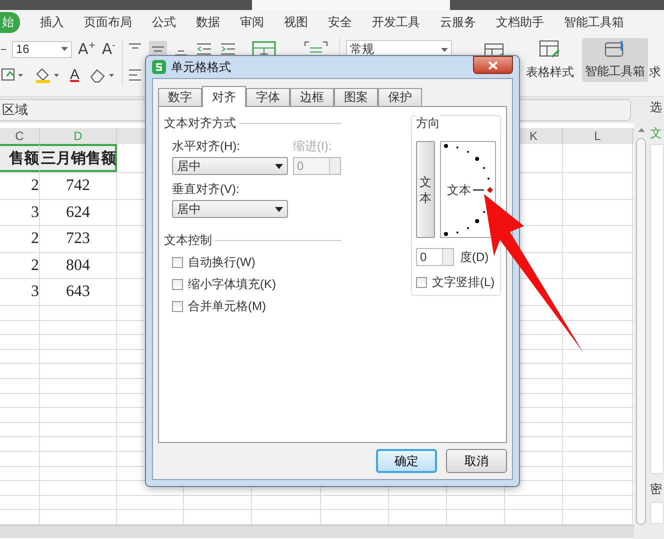 The height and width of the screenshot is (539, 664). What do you see at coordinates (204, 49) in the screenshot?
I see `decrease-indent-icon` at bounding box center [204, 49].